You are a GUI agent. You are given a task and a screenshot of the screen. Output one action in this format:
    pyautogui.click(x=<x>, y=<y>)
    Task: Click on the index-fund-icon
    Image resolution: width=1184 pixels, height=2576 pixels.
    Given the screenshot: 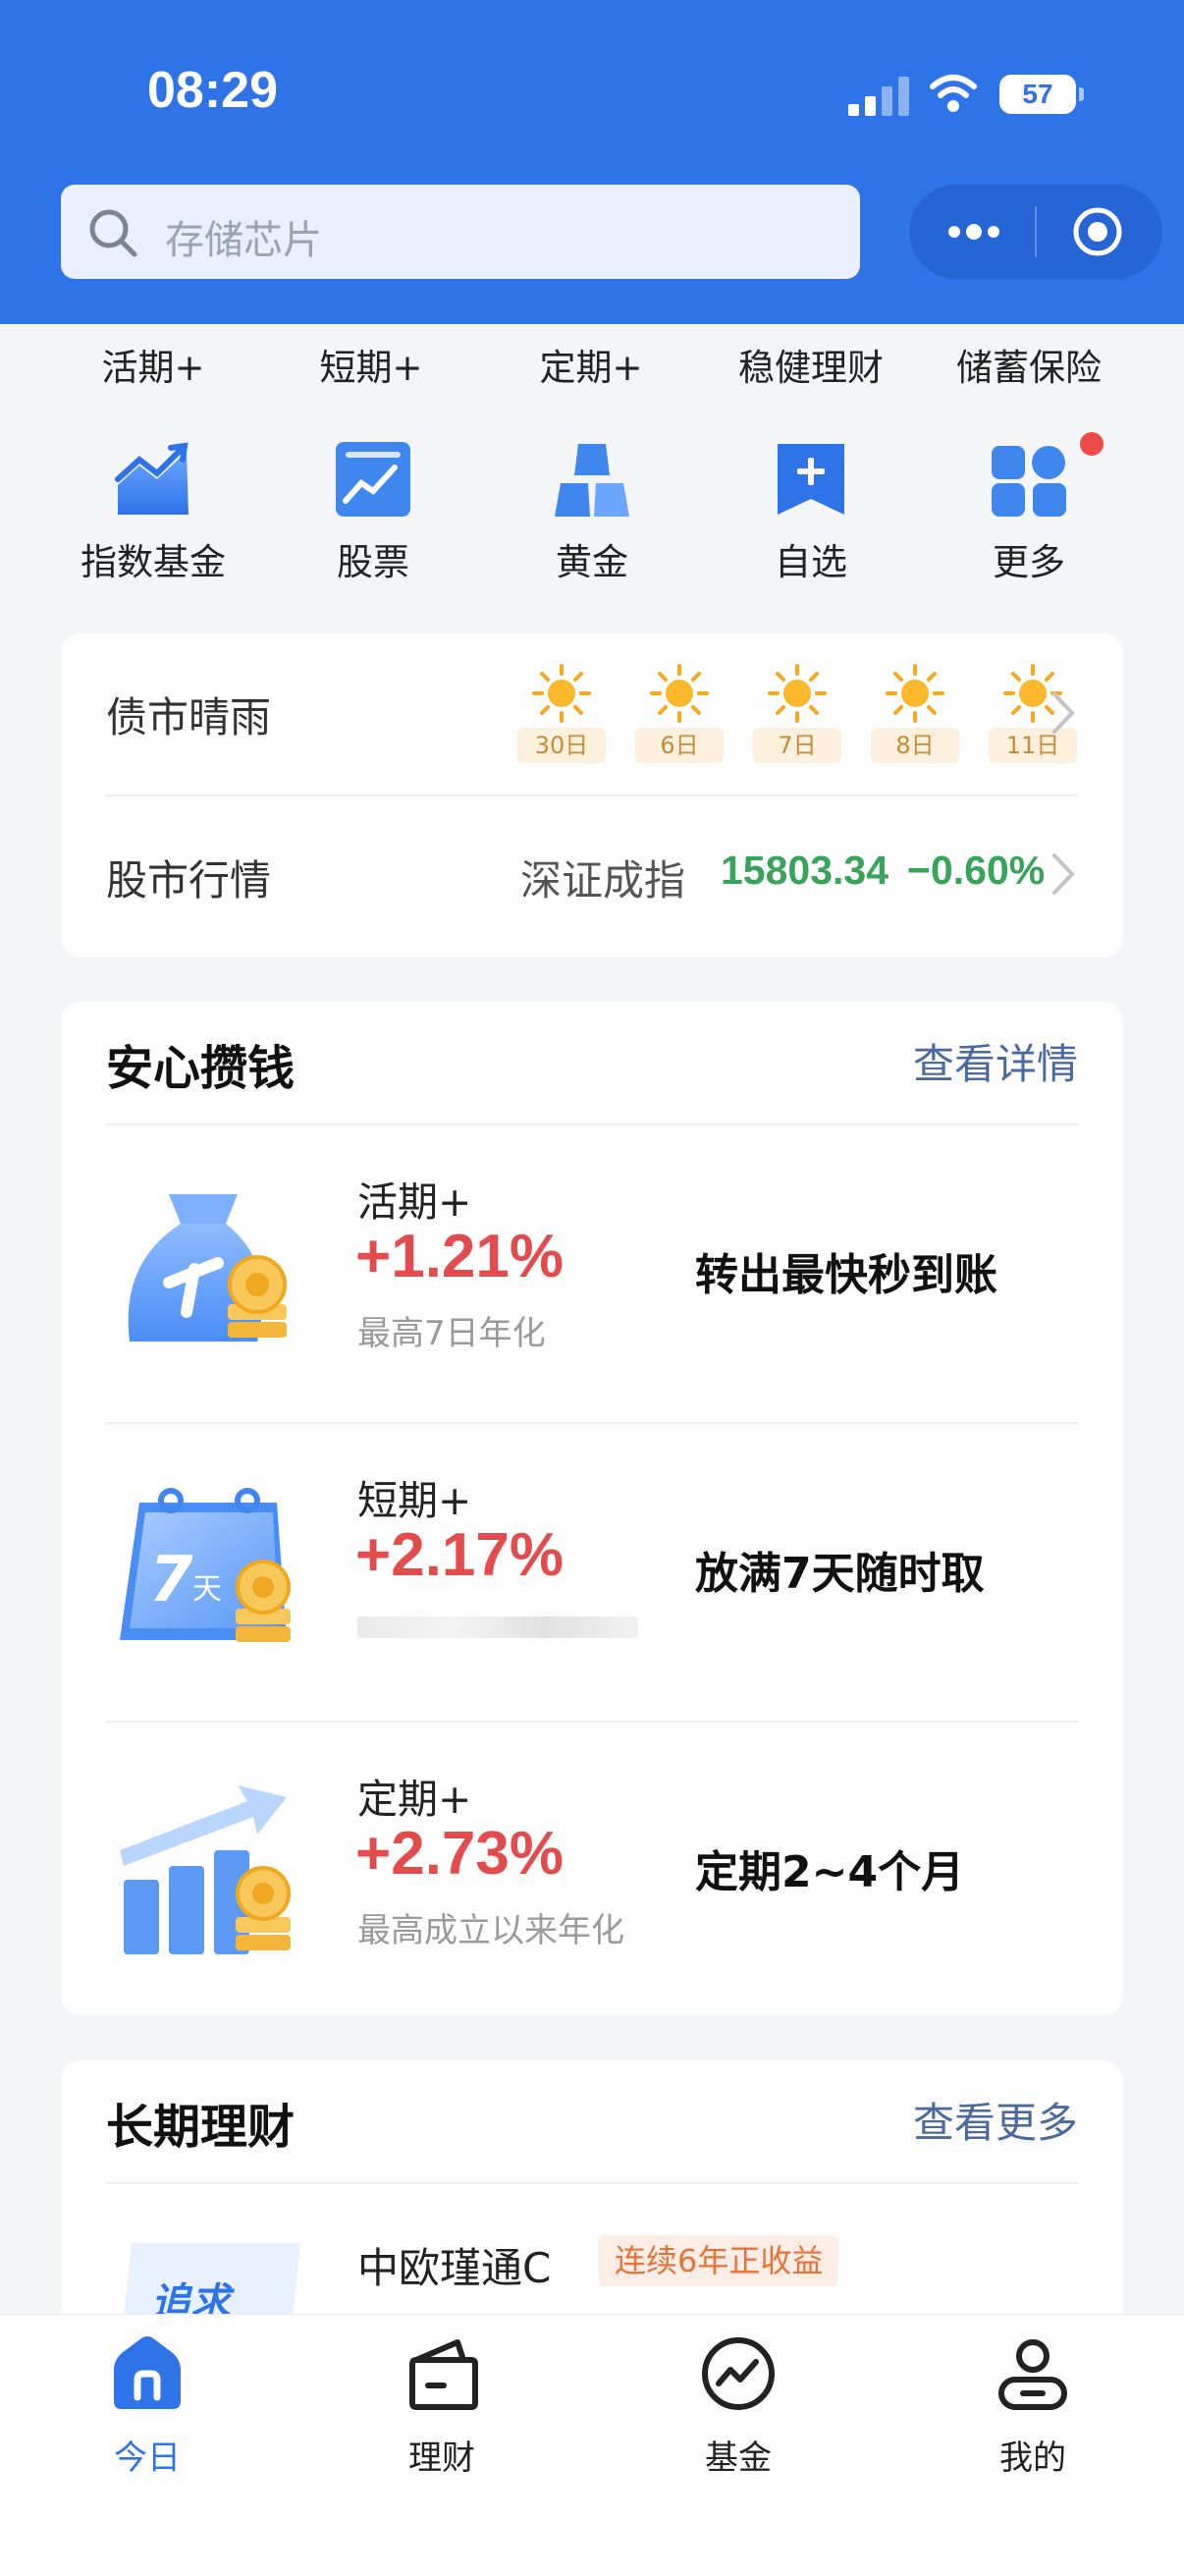 What is the action you would take?
    pyautogui.click(x=152, y=478)
    